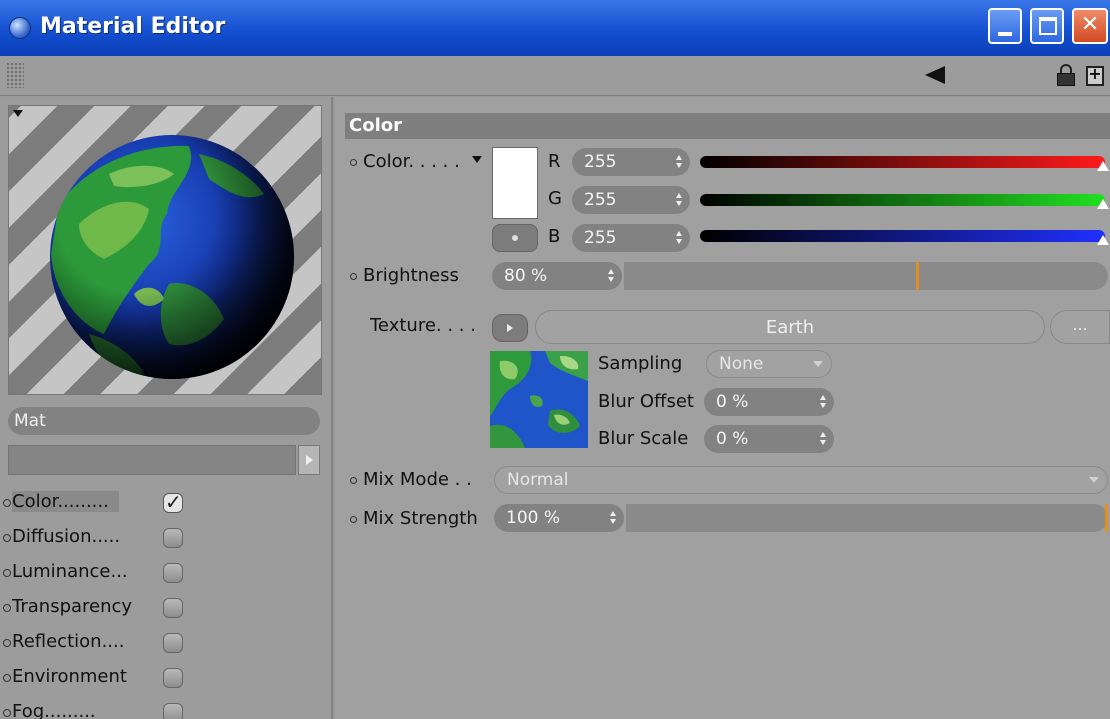 The width and height of the screenshot is (1110, 719). Describe the element at coordinates (1066, 75) in the screenshot. I see `lock-icon` at that location.